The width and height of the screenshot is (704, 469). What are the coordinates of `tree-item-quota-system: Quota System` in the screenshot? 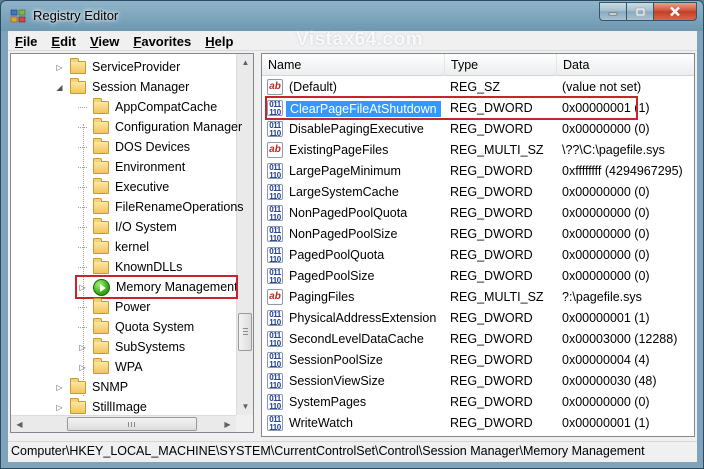 It's located at (136, 327).